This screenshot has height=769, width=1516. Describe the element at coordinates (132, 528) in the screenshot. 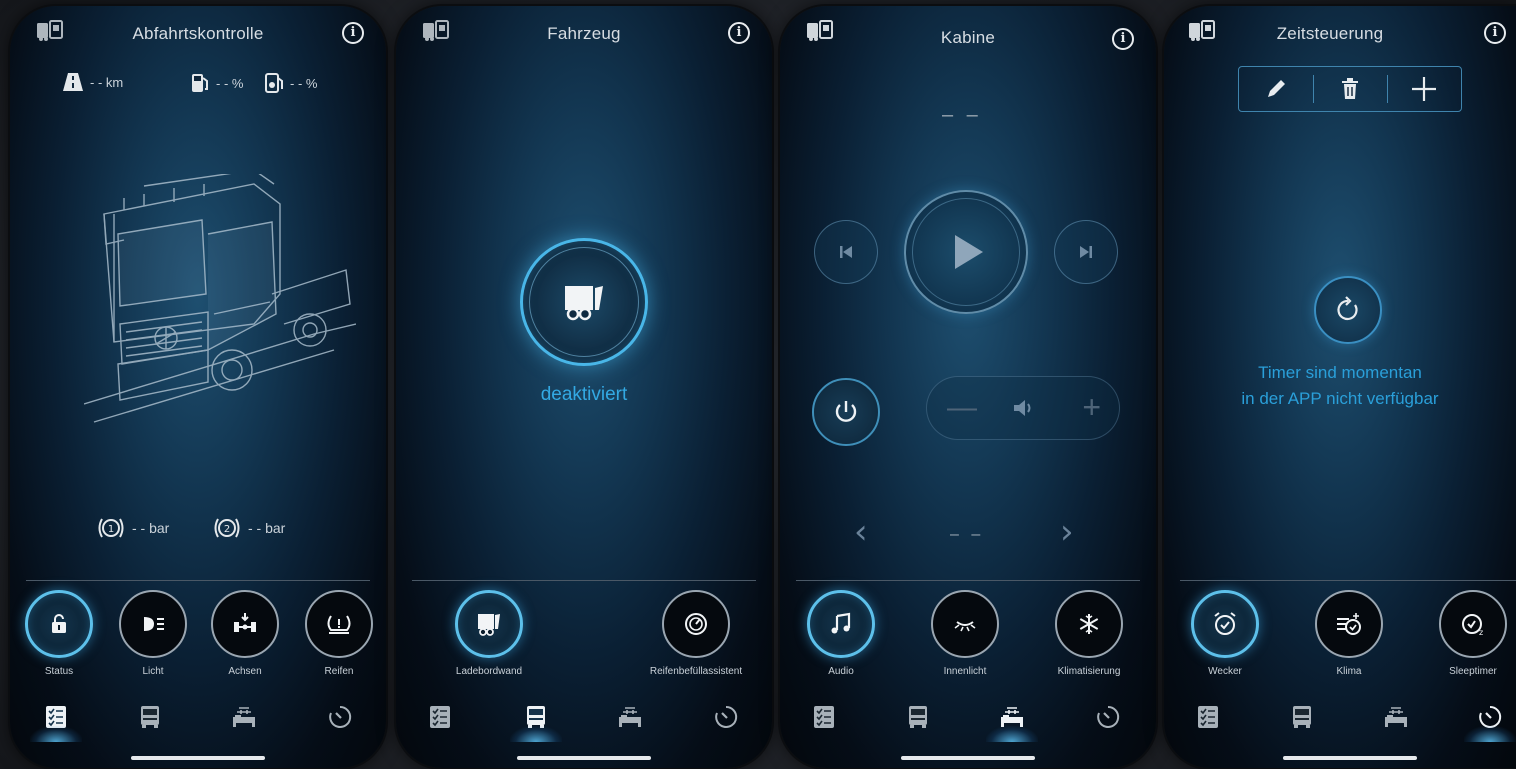

I see `tire-pressure-1: 1 - - bar` at that location.